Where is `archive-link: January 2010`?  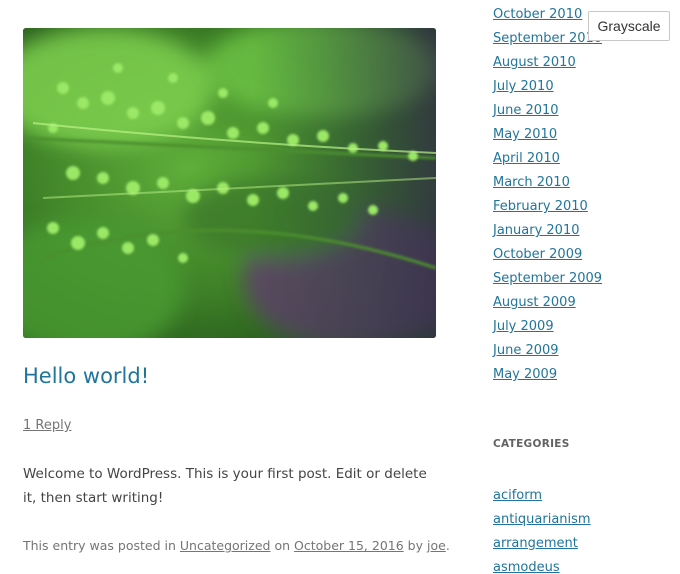 archive-link: January 2010 is located at coordinates (536, 230).